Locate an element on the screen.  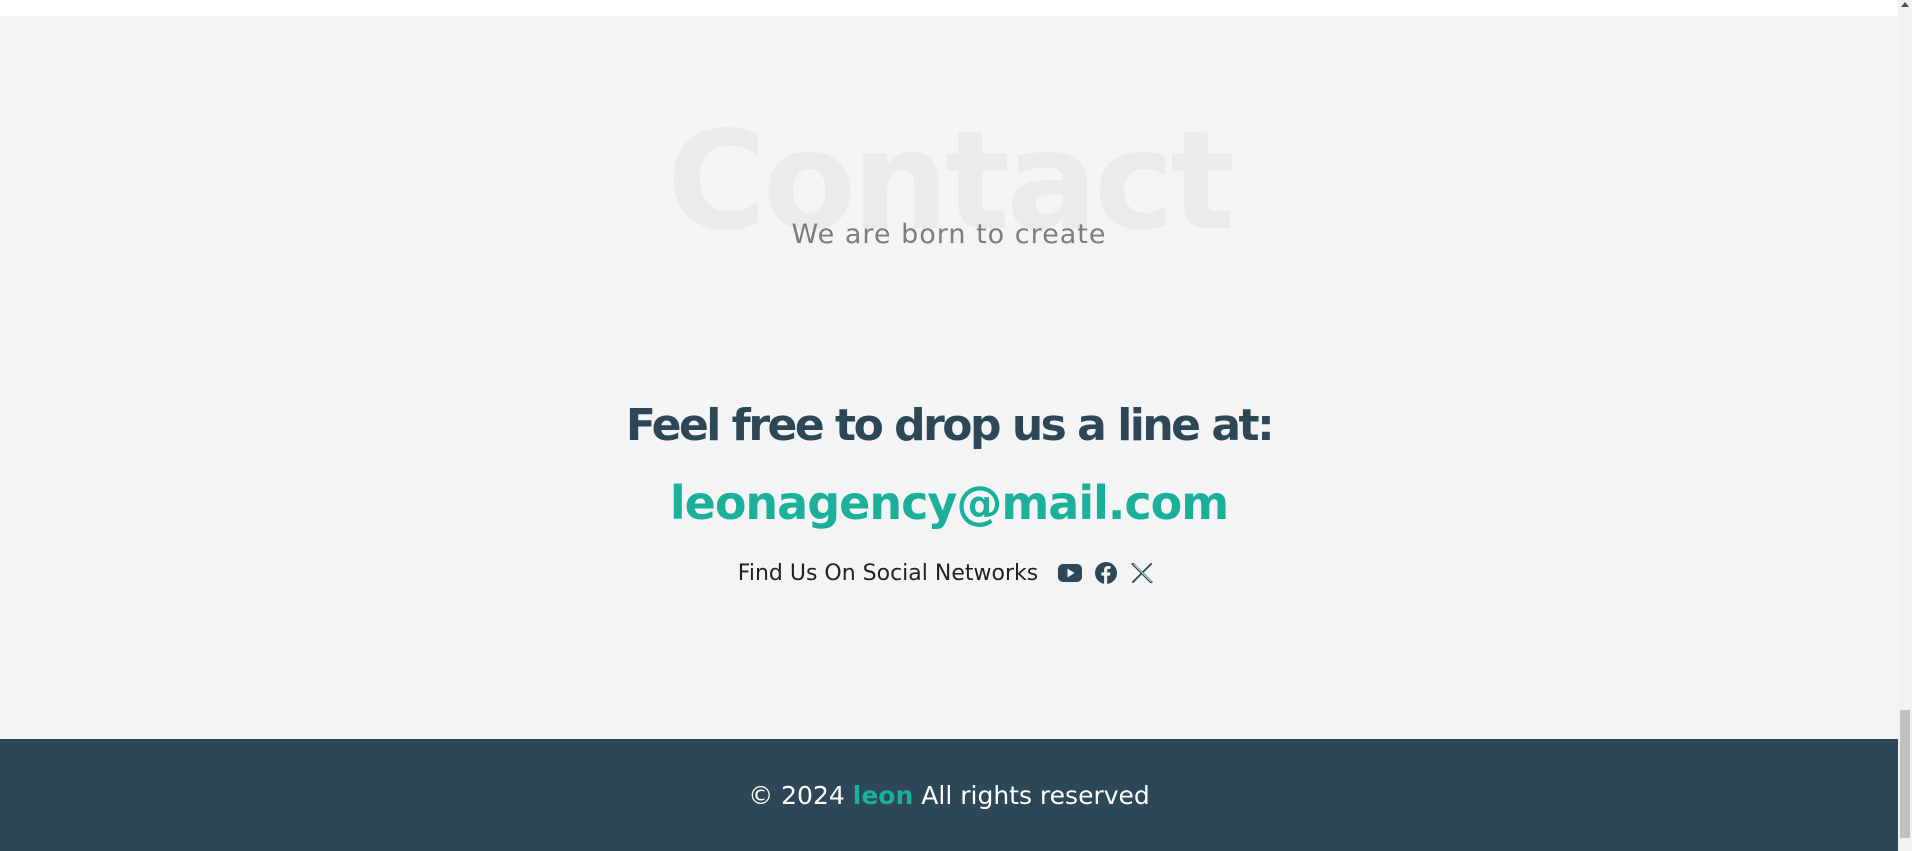
scrollbar-thumb is located at coordinates (1905, 774).